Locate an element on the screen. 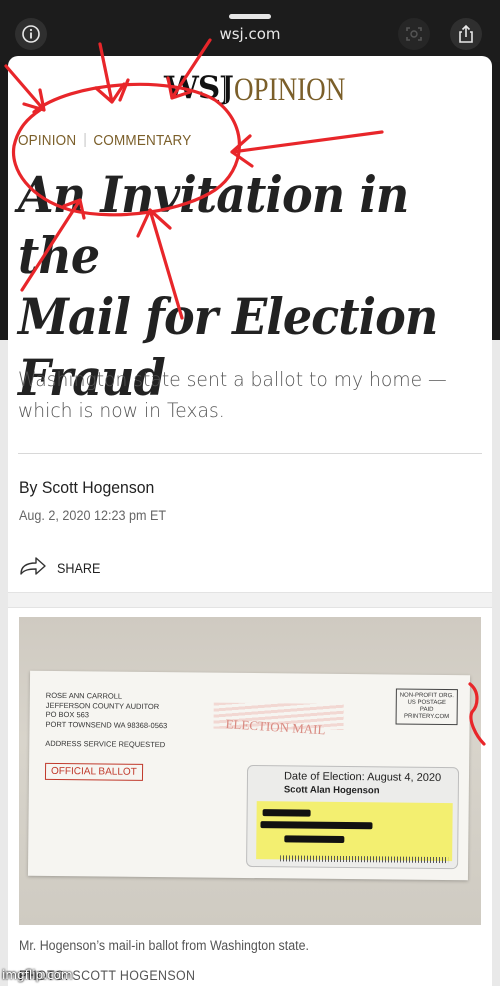  scan-button is located at coordinates (414, 34).